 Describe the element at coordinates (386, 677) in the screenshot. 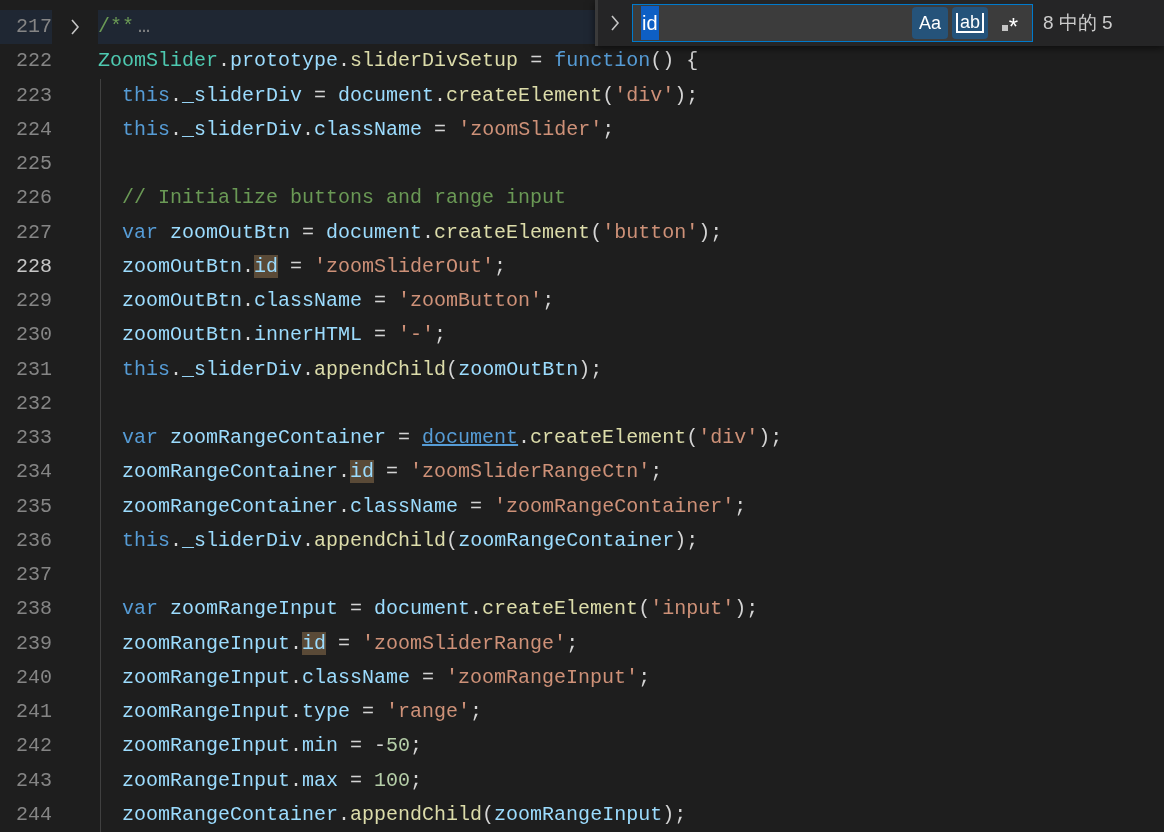

I see `code-line: zoomRangeInput.className = 'zoomRangeInput';` at that location.